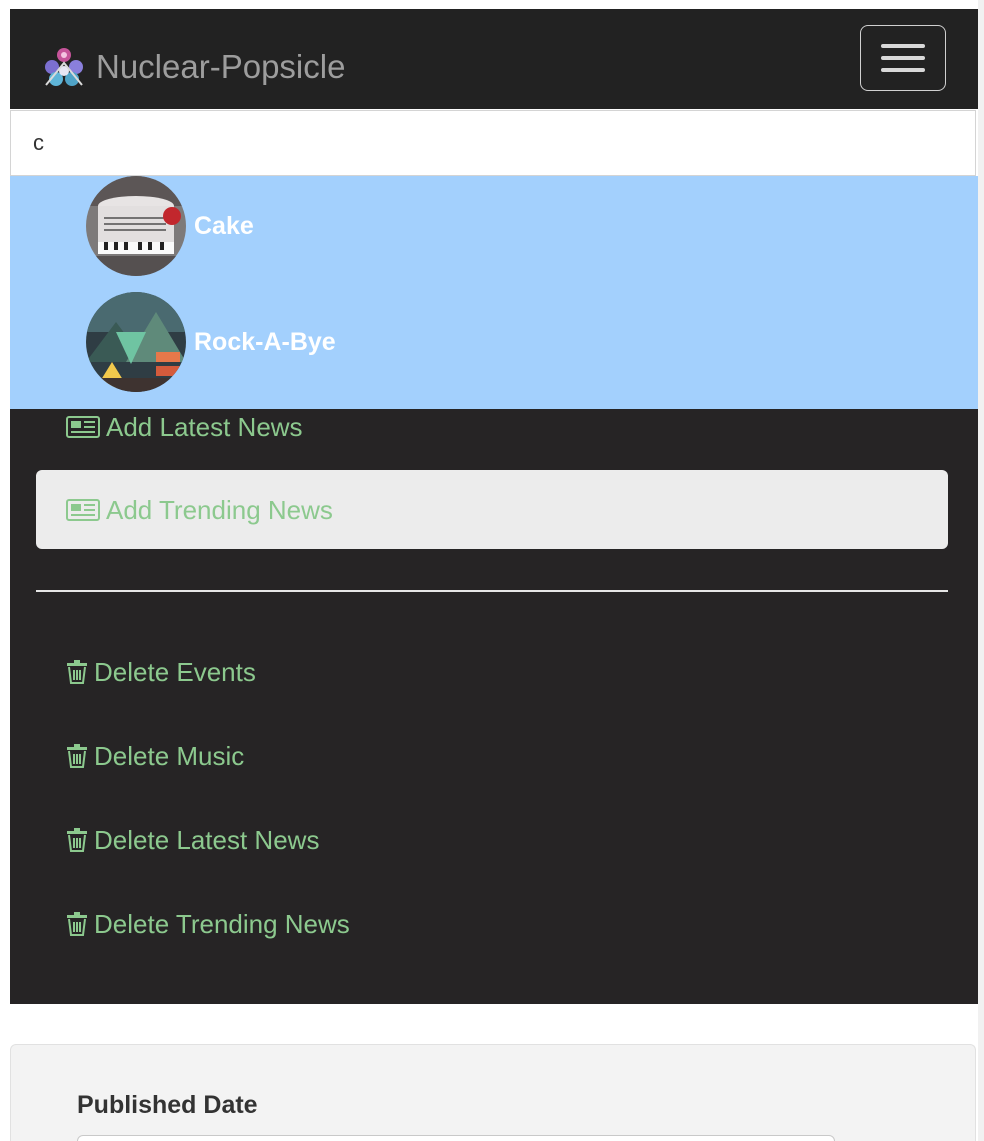  Describe the element at coordinates (204, 426) in the screenshot. I see `menu-item-label: Add Latest News` at that location.